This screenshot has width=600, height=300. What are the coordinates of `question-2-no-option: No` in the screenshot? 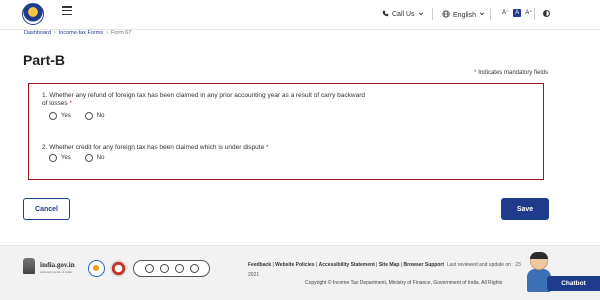 It's located at (94, 158).